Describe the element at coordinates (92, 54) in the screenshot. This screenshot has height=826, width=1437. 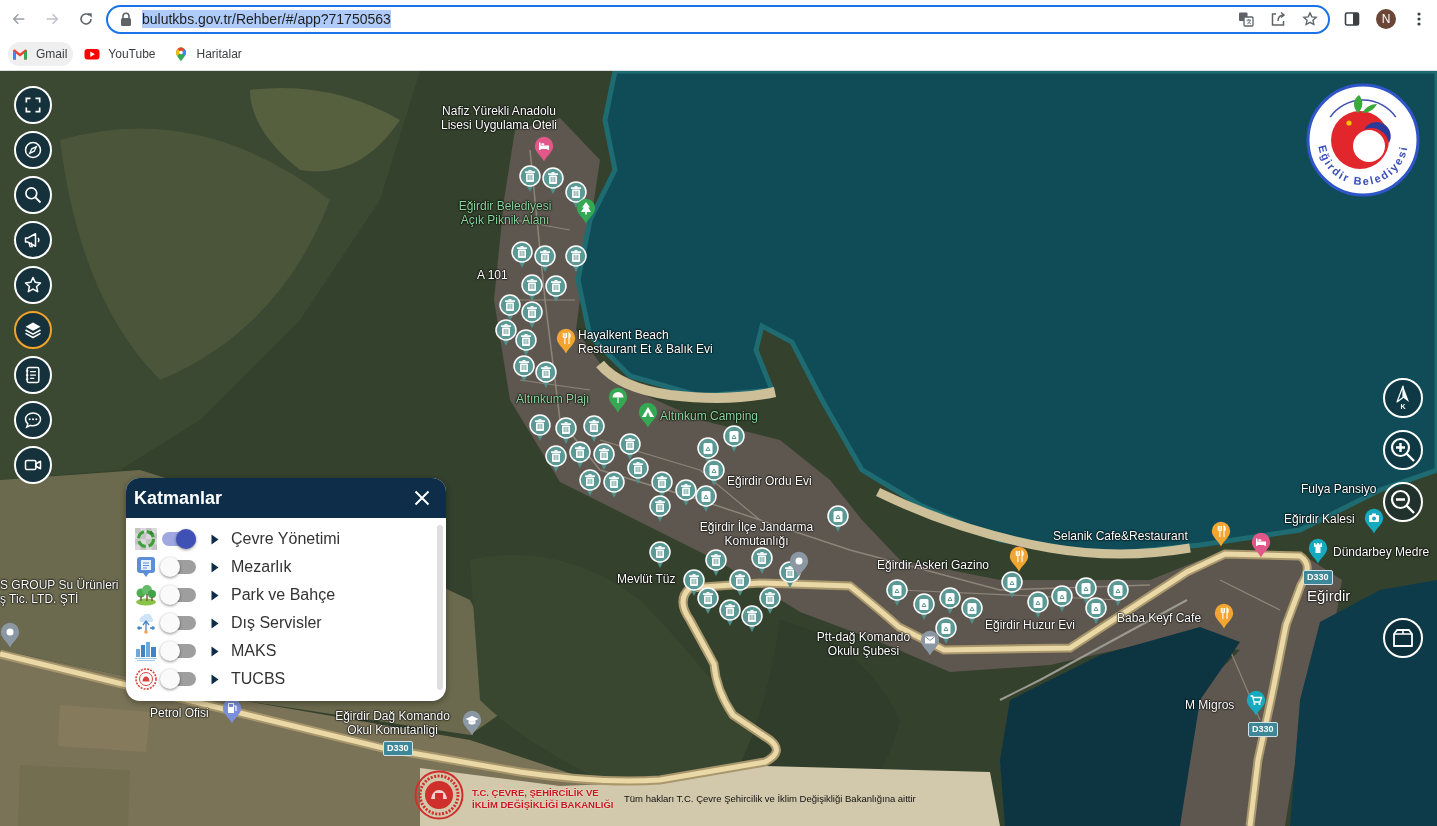
I see `play-button-icon` at that location.